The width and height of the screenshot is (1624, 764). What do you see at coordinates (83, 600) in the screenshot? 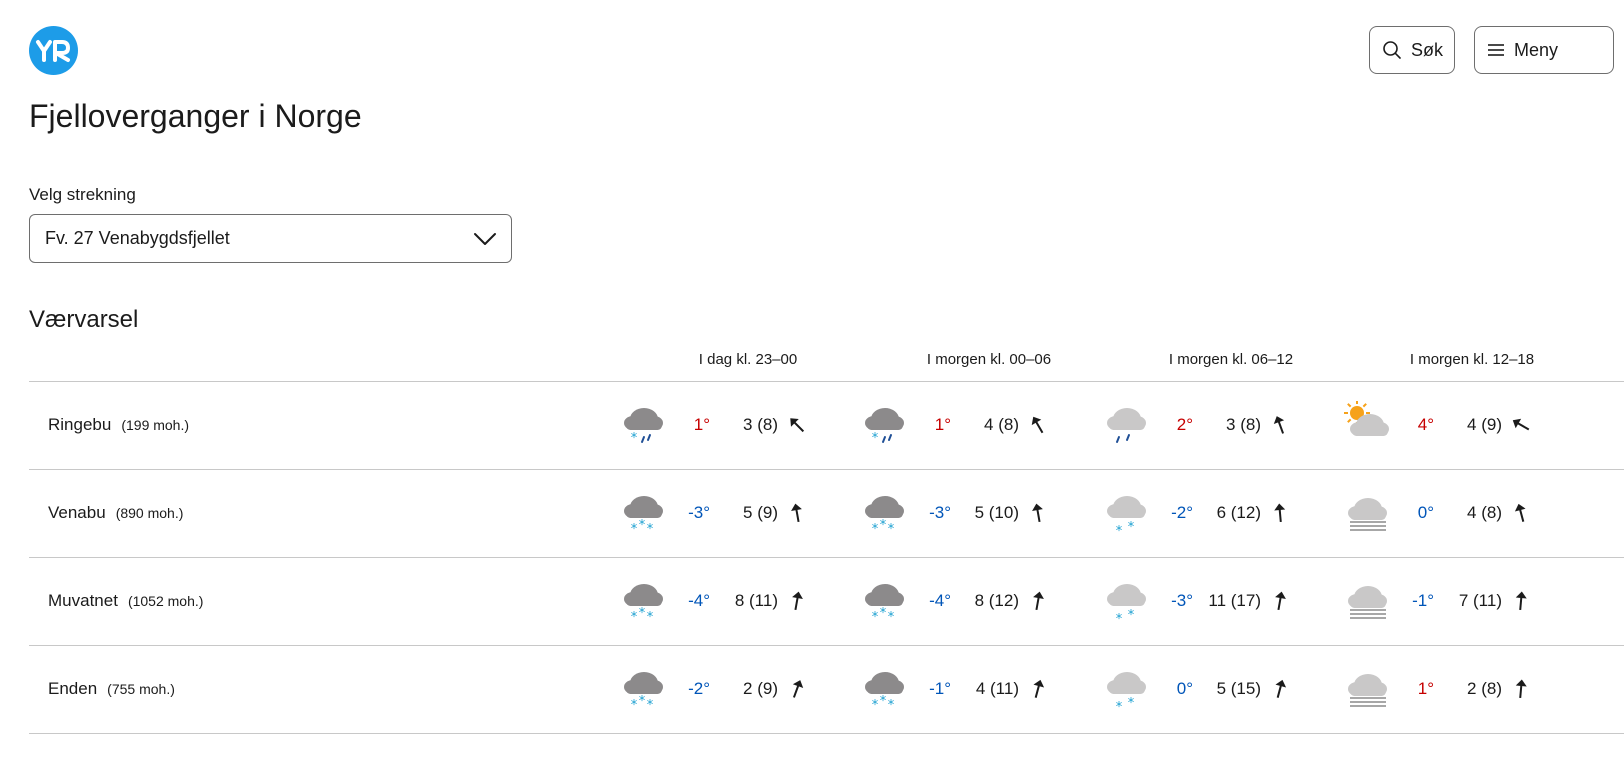
I see `location-name: Muvatnet` at bounding box center [83, 600].